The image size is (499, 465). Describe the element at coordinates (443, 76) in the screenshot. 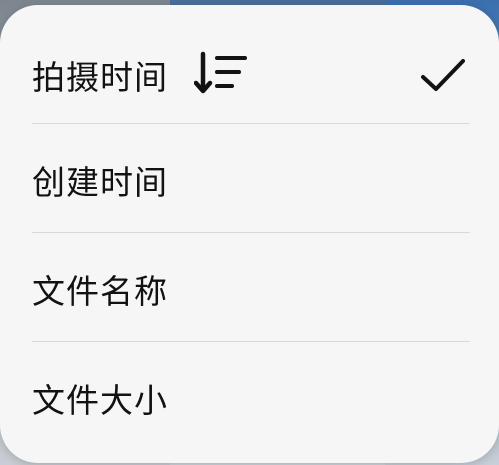

I see `checkmark-icon` at that location.